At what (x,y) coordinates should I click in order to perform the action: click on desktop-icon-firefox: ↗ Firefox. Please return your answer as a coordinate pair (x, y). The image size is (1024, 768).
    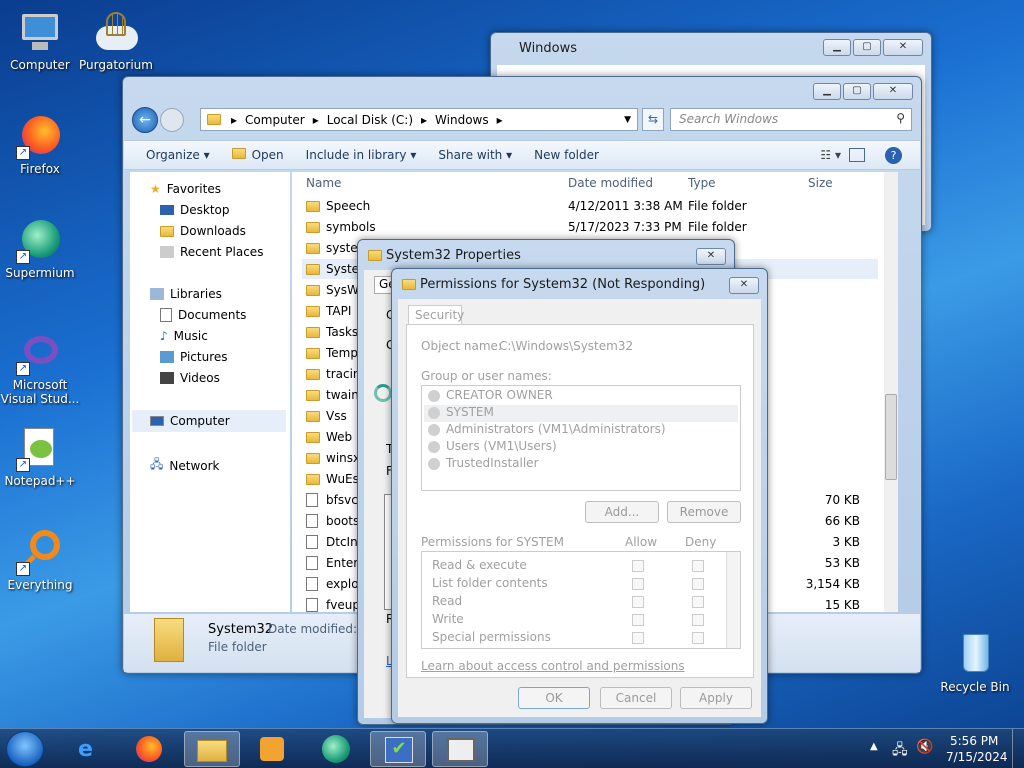
    Looking at the image, I should click on (40, 144).